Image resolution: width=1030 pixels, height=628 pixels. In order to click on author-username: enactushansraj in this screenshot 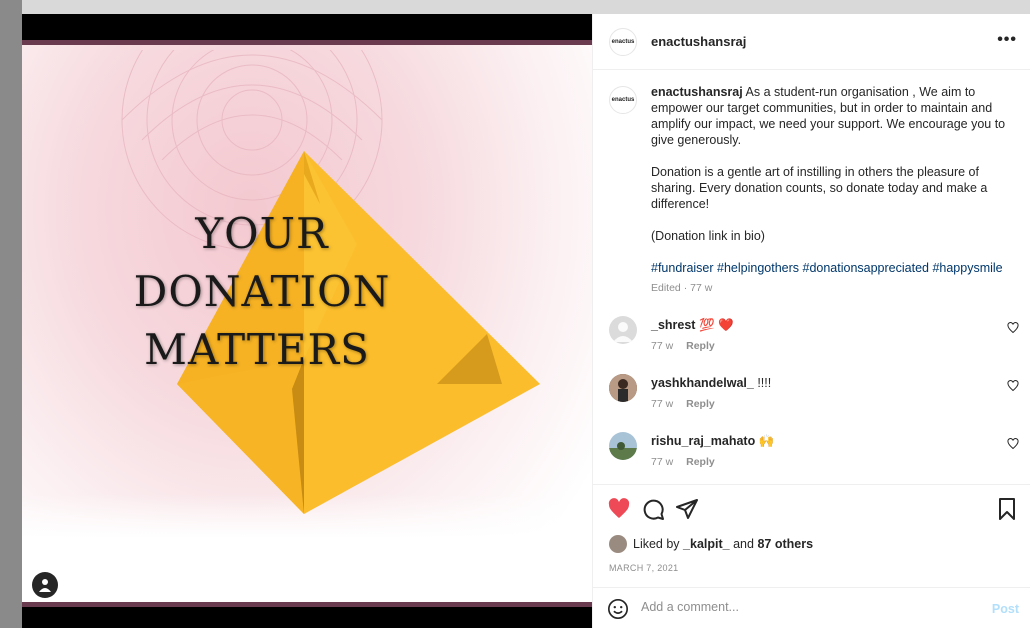, I will do `click(698, 41)`.